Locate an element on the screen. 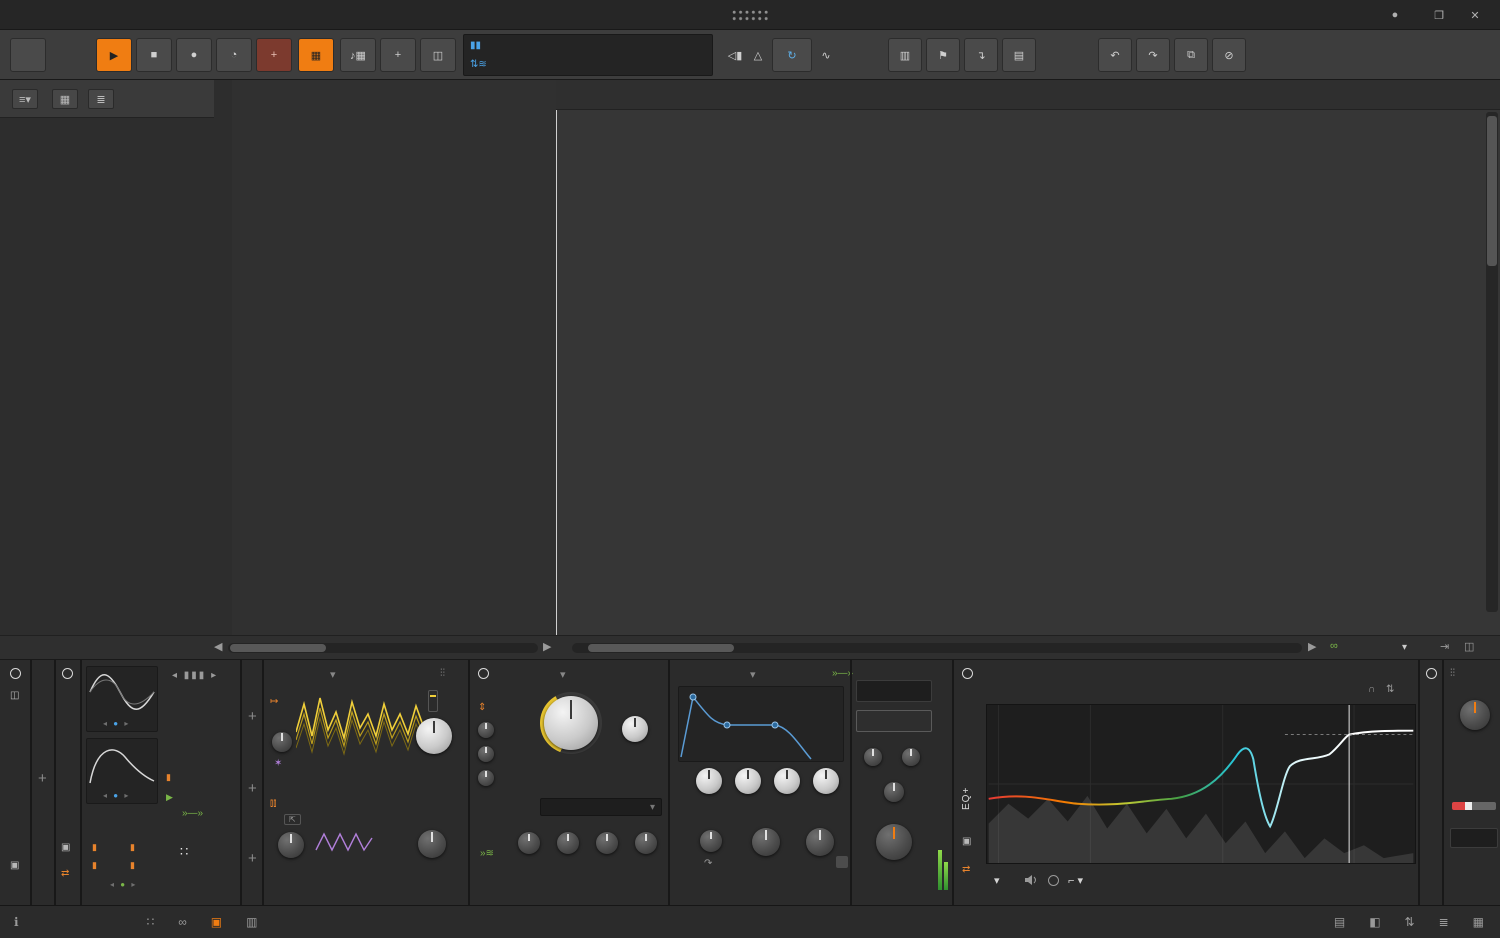  adsr-s-knob is located at coordinates (787, 781).